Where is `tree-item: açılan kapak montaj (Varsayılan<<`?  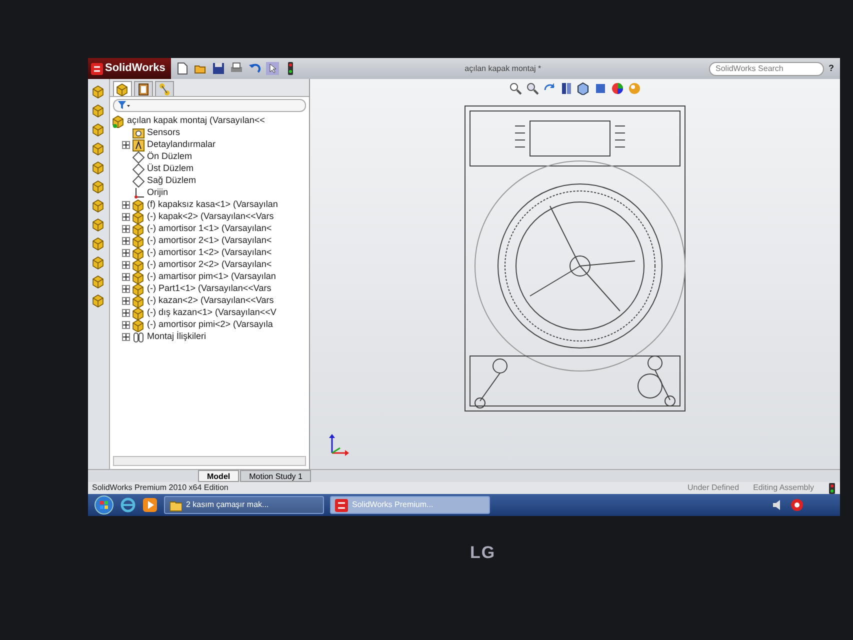
tree-item: açılan kapak montaj (Varsayılan<< is located at coordinates (196, 121).